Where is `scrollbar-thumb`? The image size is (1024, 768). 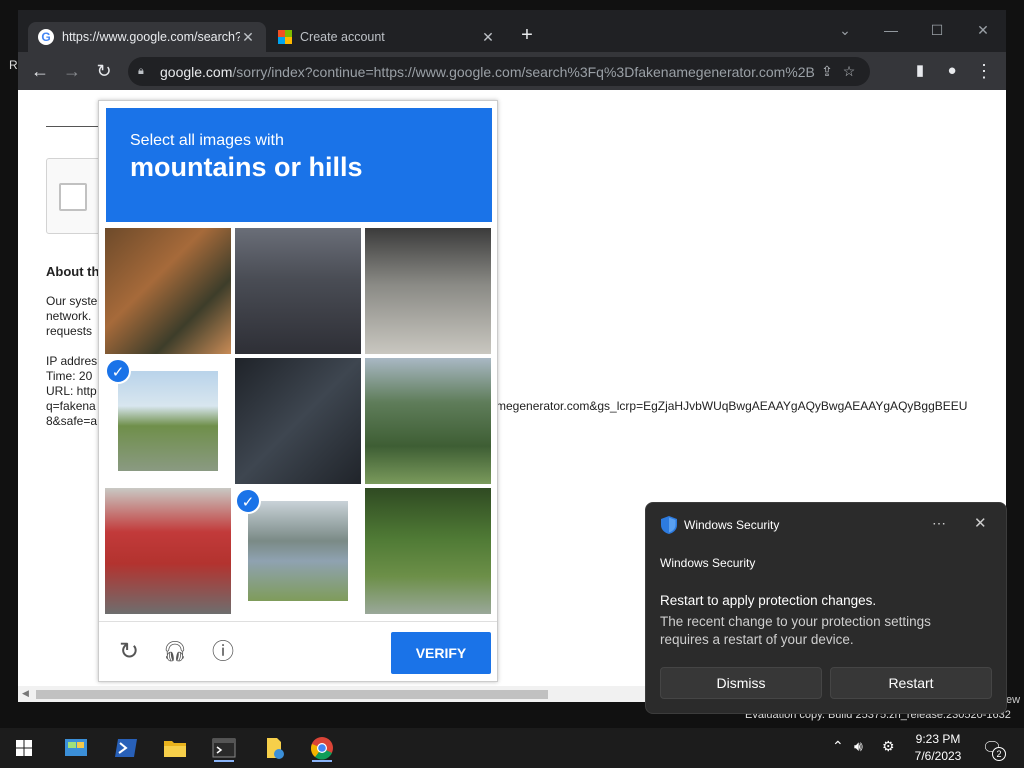 scrollbar-thumb is located at coordinates (292, 694).